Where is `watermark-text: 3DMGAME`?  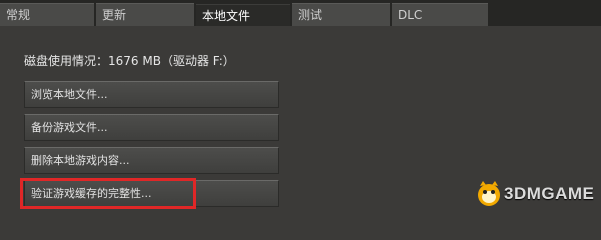 watermark-text: 3DMGAME is located at coordinates (549, 193).